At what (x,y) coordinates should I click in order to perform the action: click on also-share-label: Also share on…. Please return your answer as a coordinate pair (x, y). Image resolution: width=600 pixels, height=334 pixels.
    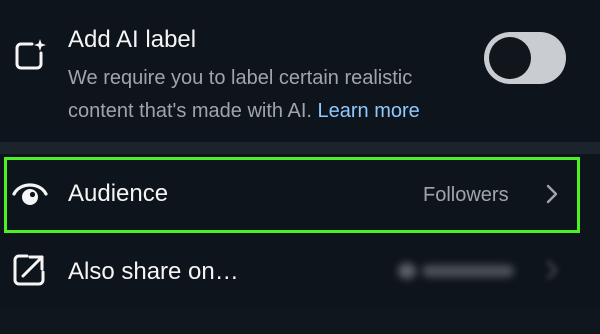
    Looking at the image, I should click on (153, 271).